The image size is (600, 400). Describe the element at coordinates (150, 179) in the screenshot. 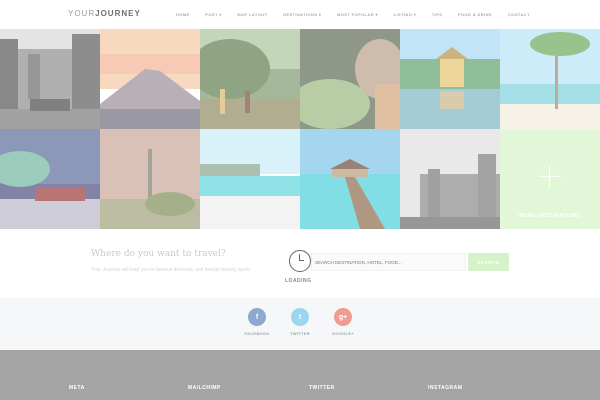

I see `destination-tile-bare-tree` at that location.